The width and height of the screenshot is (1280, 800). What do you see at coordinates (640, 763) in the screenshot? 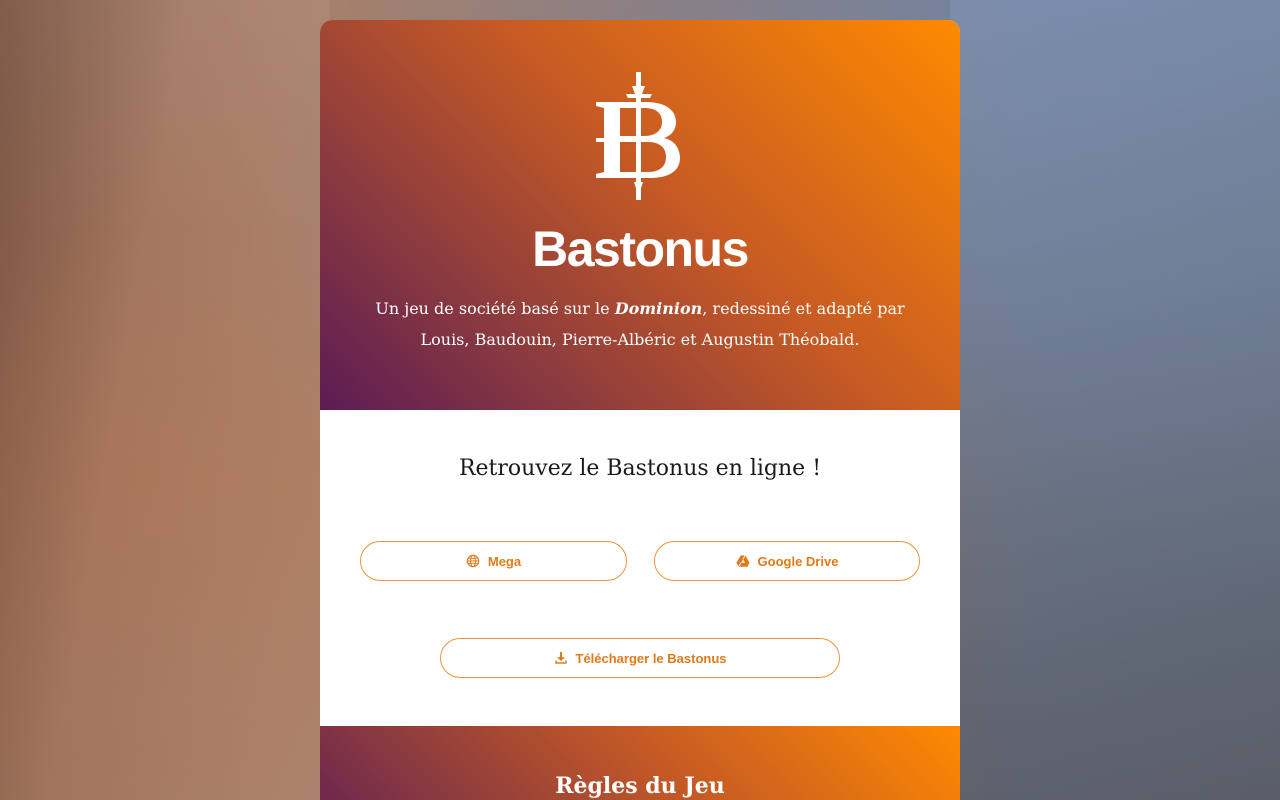
I see `rules-section: Règles du Jeu` at bounding box center [640, 763].